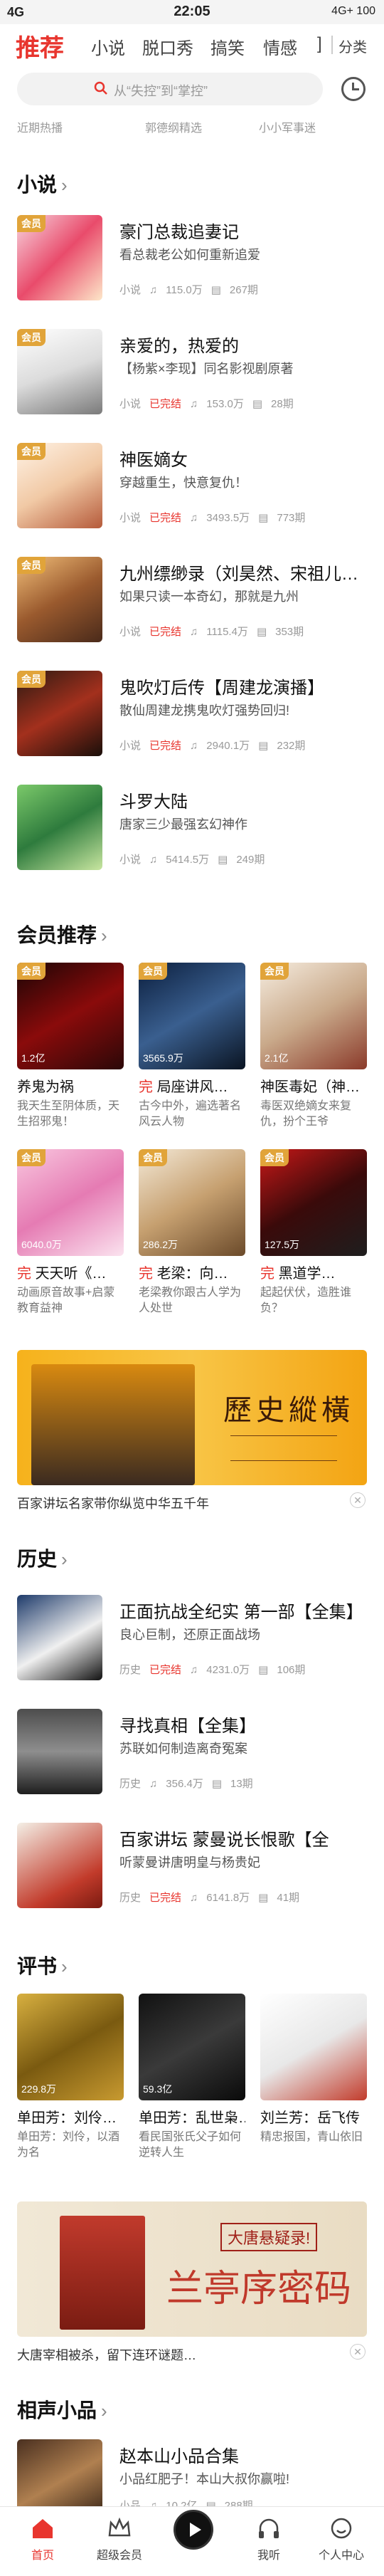 This screenshot has height=2576, width=384. Describe the element at coordinates (179, 232) in the screenshot. I see `item-title: 豪门总裁追妻记` at that location.